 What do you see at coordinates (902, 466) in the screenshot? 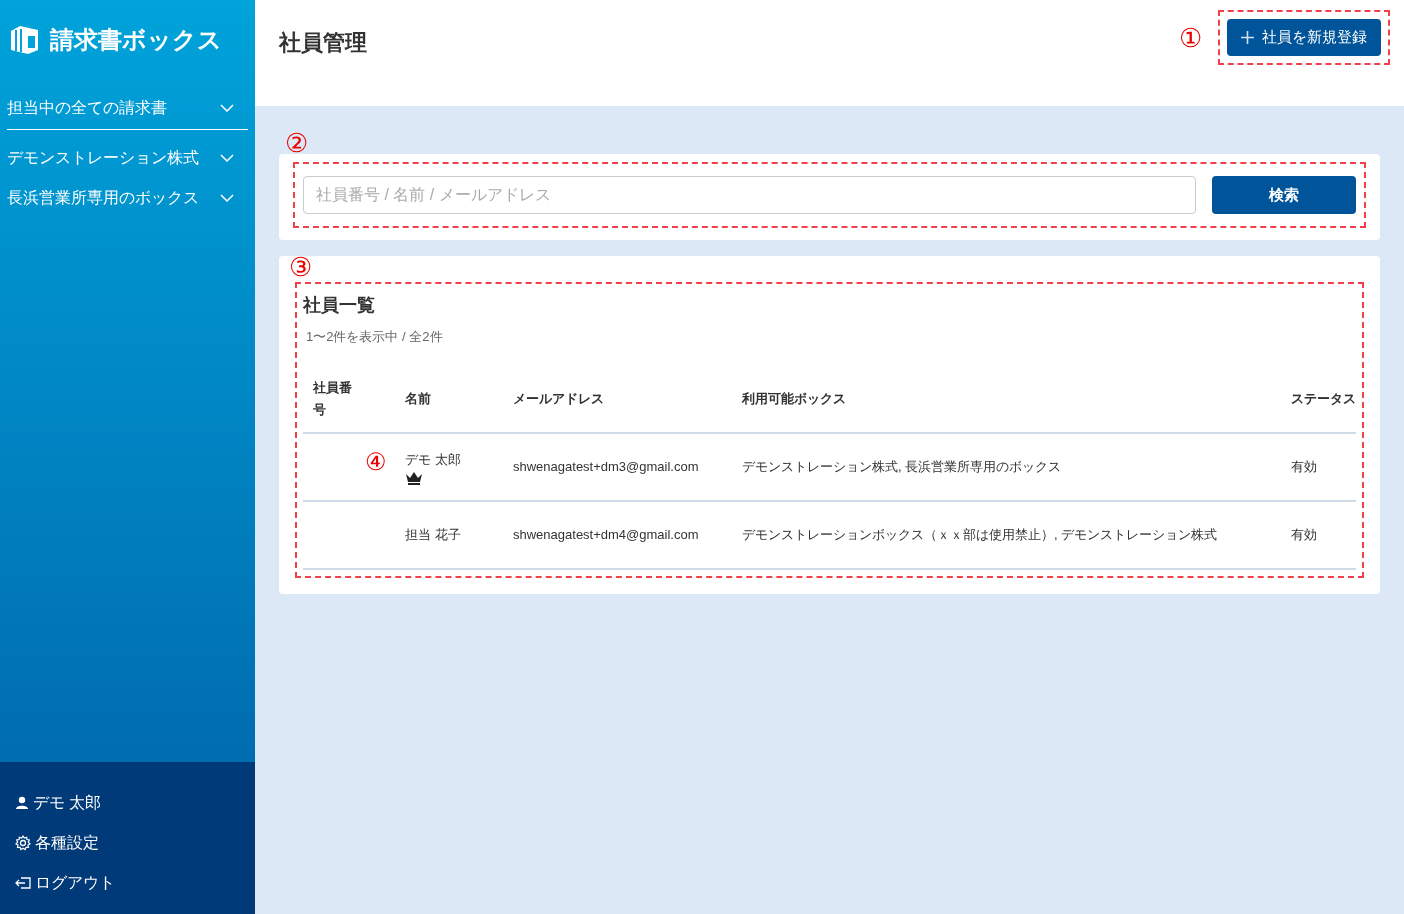
I see `table-cell: デモンストレーション株式, 長浜営業所専用のボックス` at bounding box center [902, 466].